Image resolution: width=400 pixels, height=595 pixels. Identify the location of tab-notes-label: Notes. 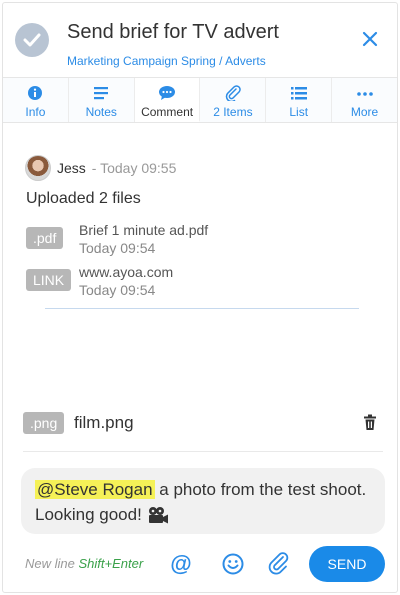
(101, 112).